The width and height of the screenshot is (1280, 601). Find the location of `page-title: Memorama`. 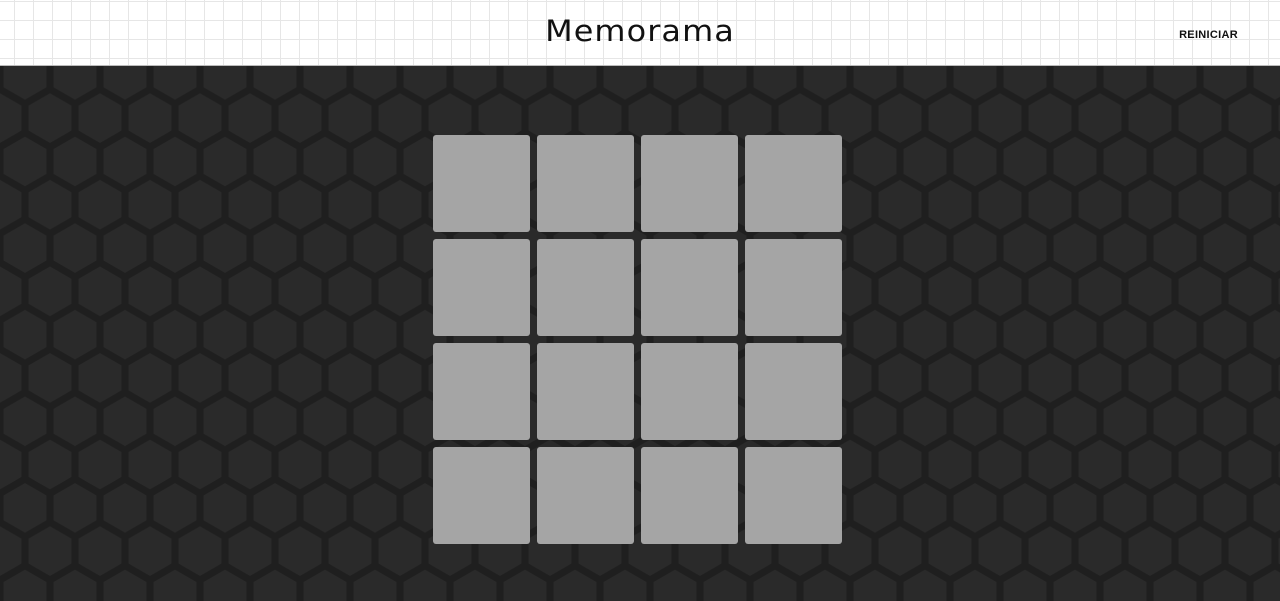

page-title: Memorama is located at coordinates (640, 31).